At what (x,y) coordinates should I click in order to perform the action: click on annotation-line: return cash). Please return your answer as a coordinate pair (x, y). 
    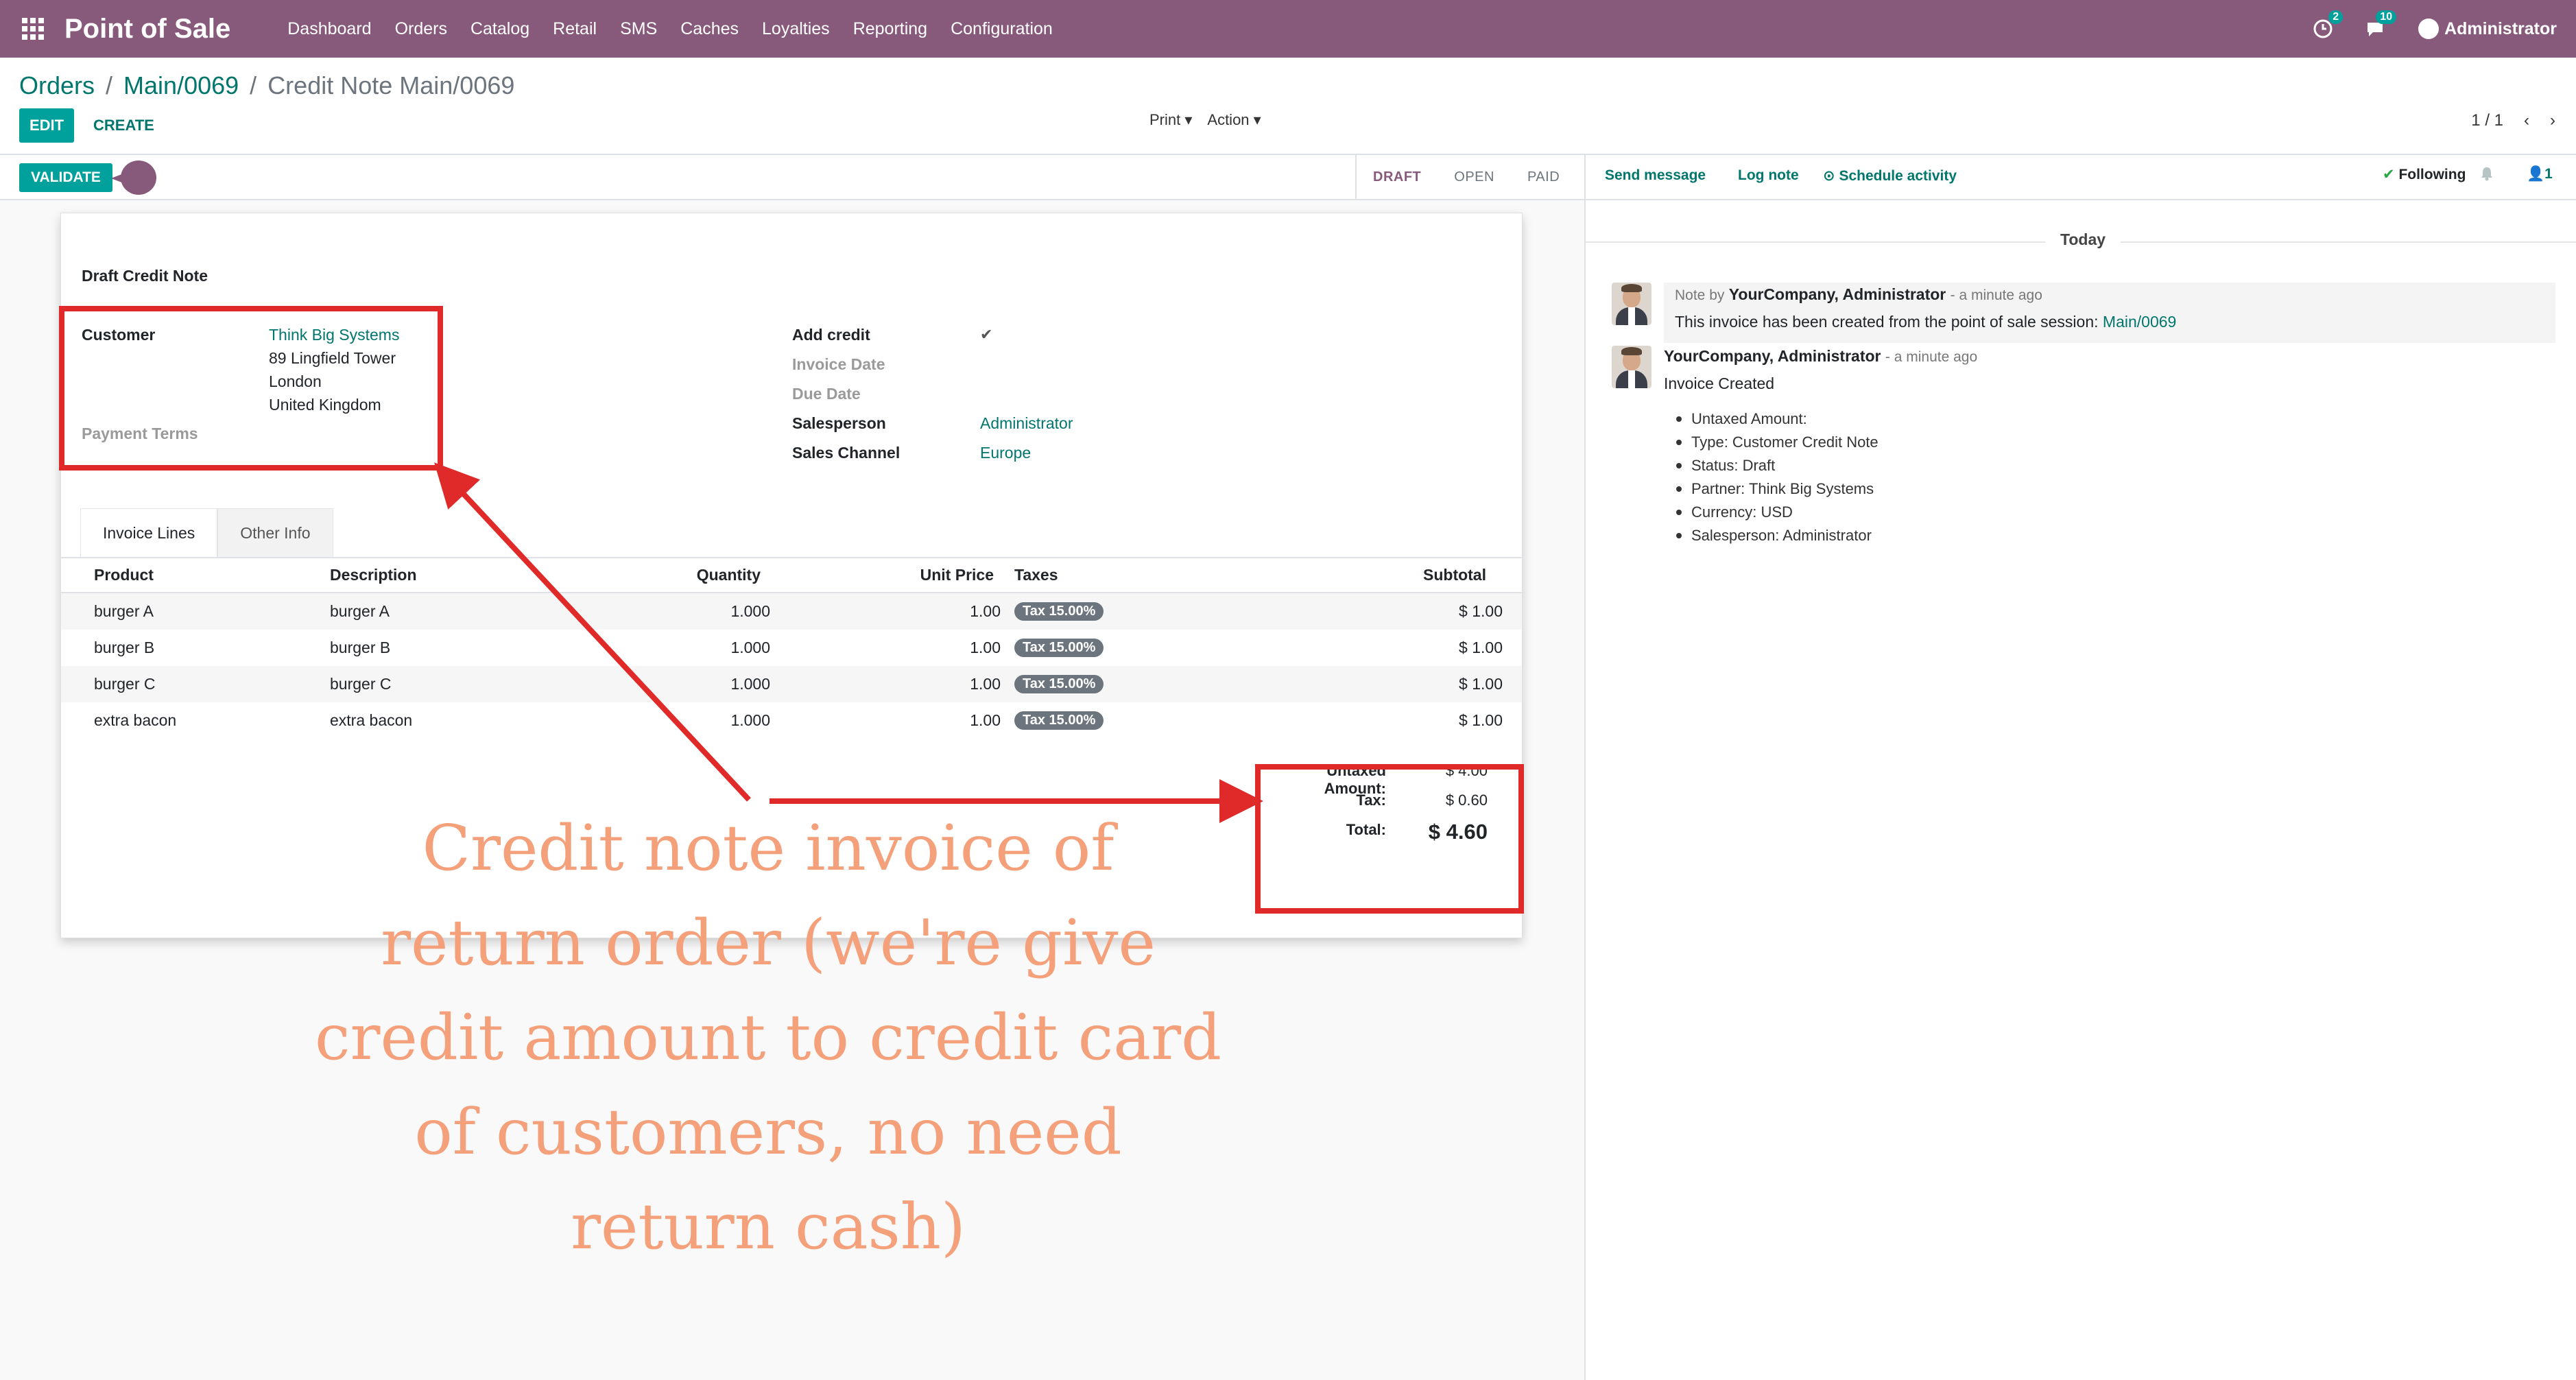
    Looking at the image, I should click on (769, 1226).